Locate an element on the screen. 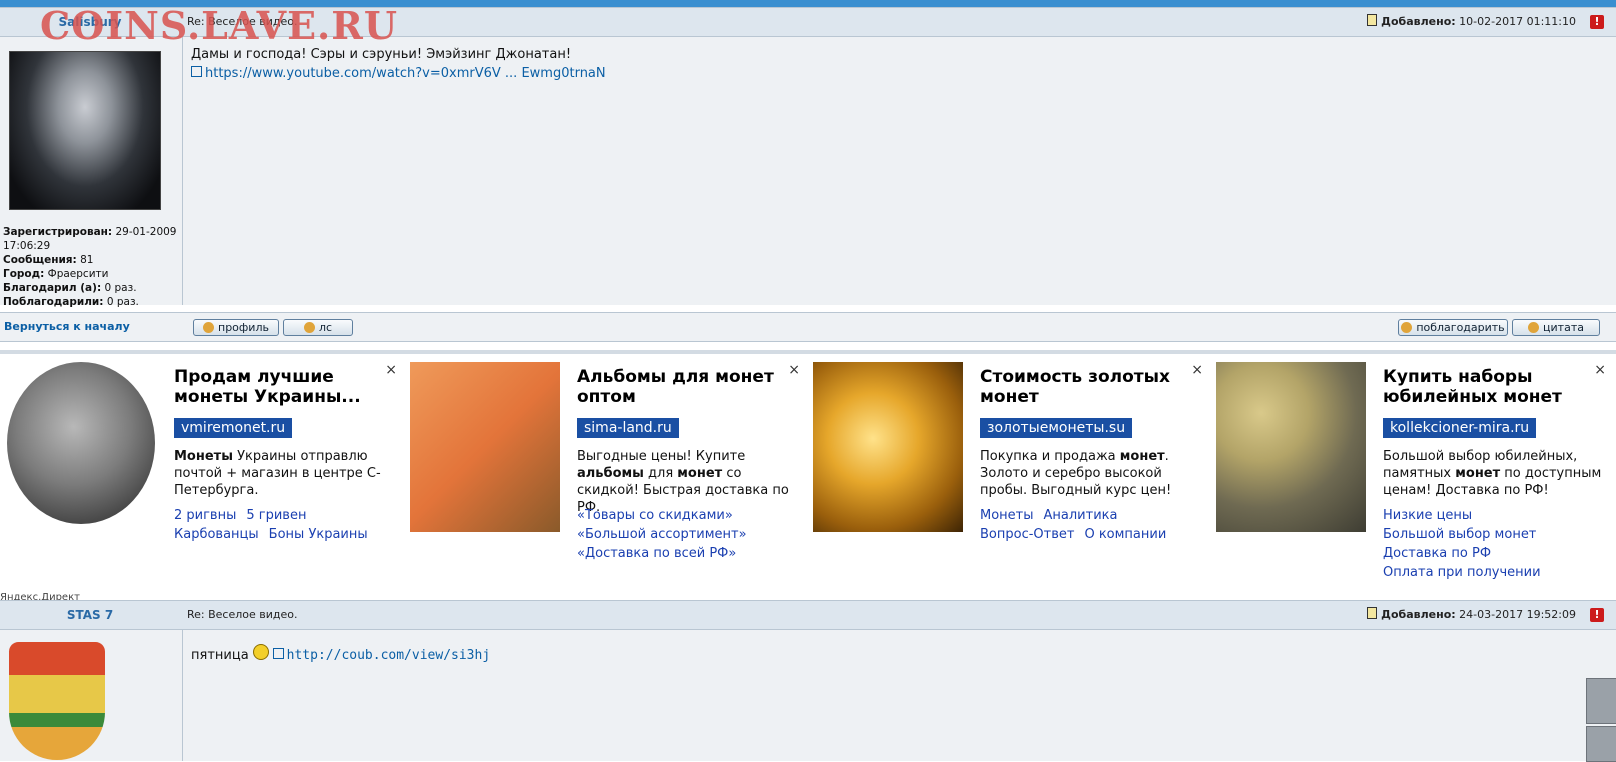 The image size is (1616, 762). ad-link: «Товары со скидками» is located at coordinates (655, 515).